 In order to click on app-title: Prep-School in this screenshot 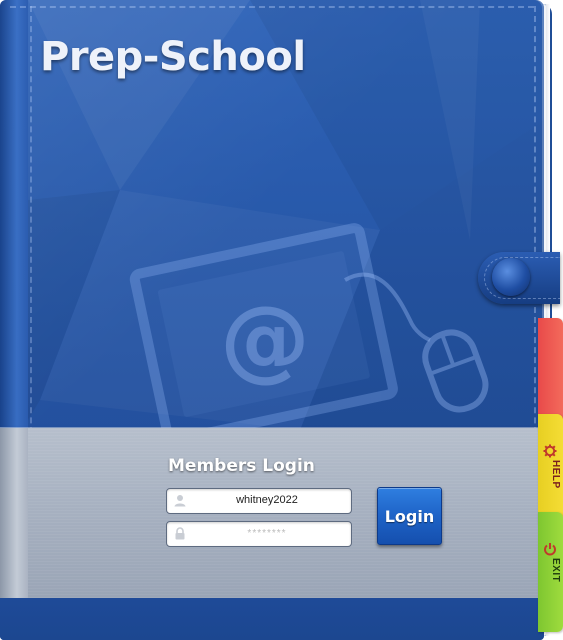, I will do `click(173, 57)`.